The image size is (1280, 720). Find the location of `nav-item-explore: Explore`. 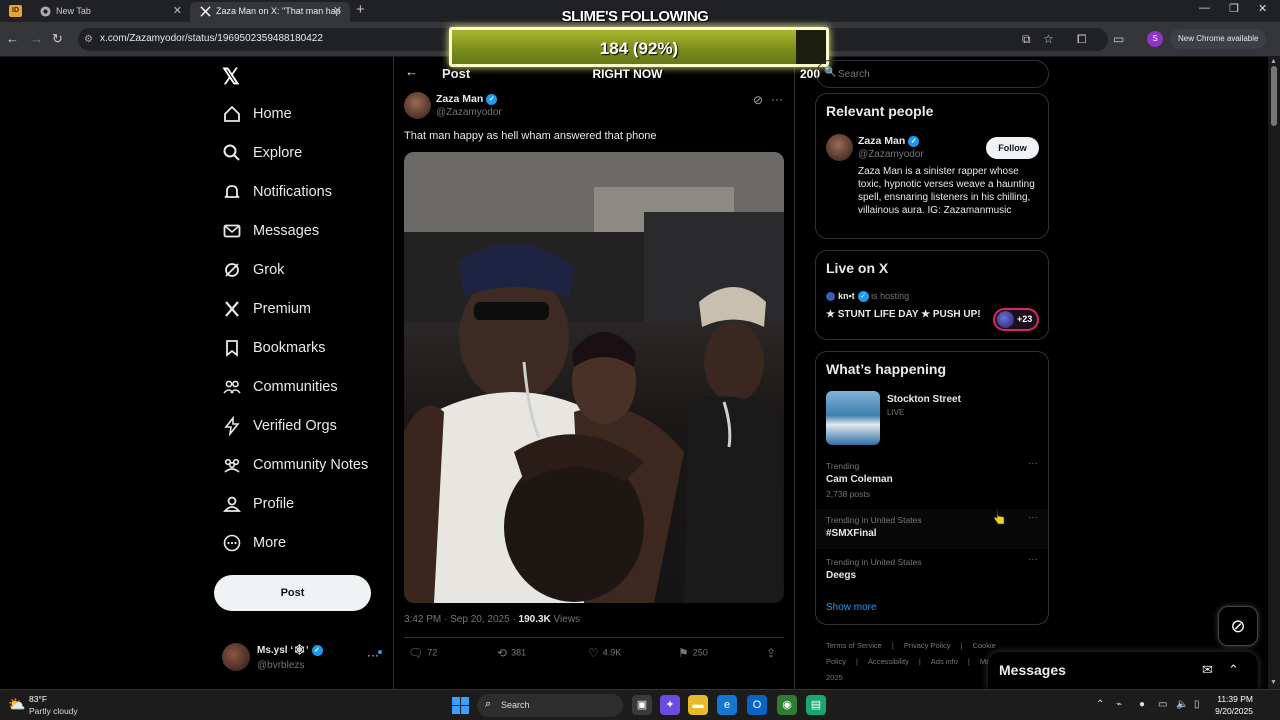

nav-item-explore: Explore is located at coordinates (312, 156).